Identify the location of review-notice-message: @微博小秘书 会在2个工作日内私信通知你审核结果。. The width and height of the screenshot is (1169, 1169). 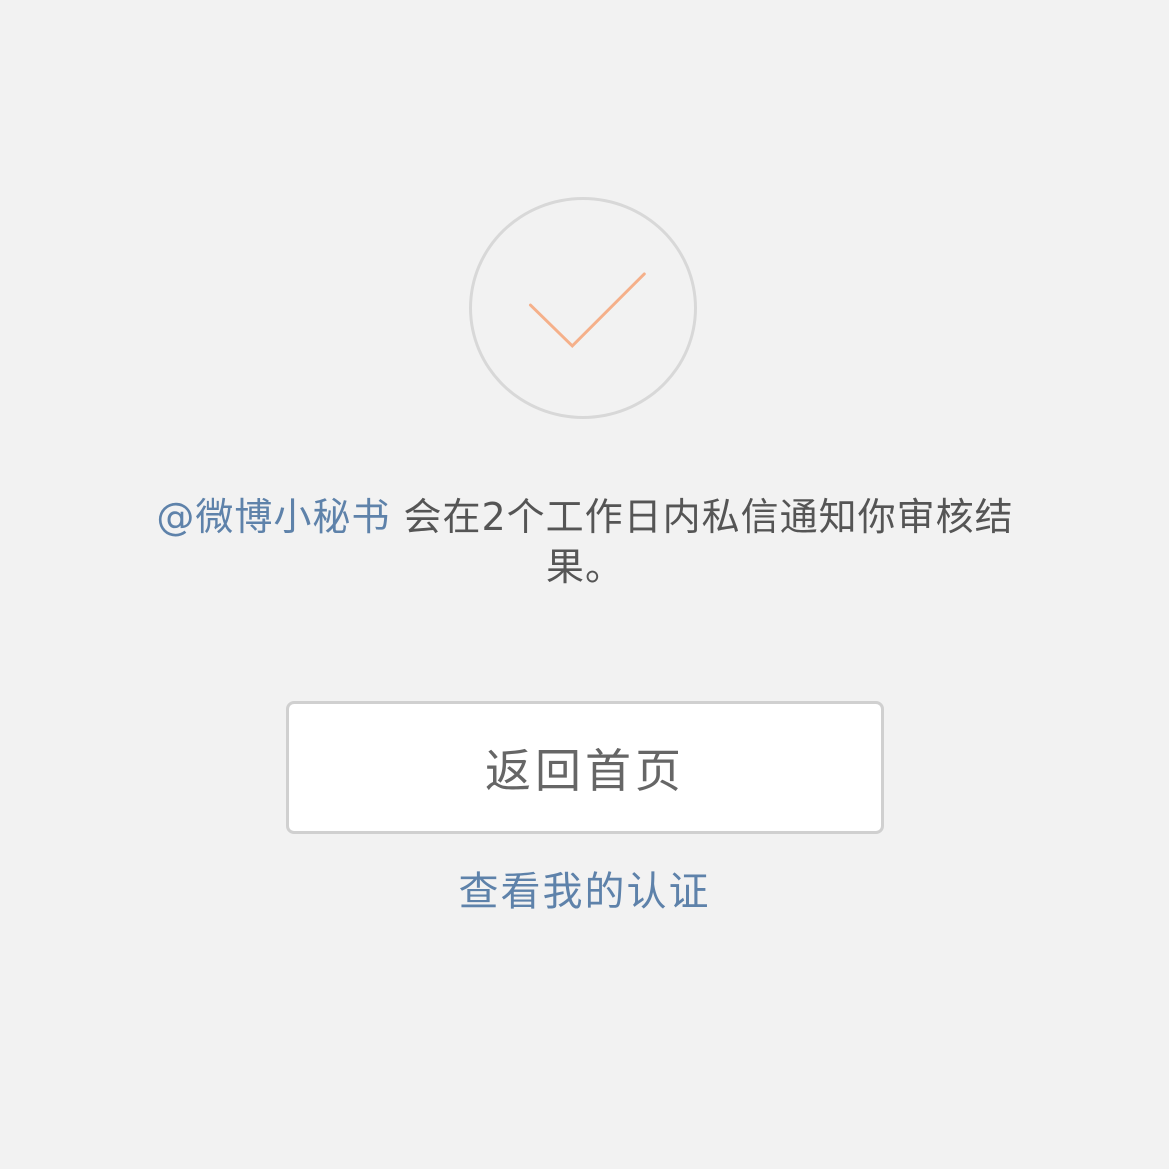
(585, 542).